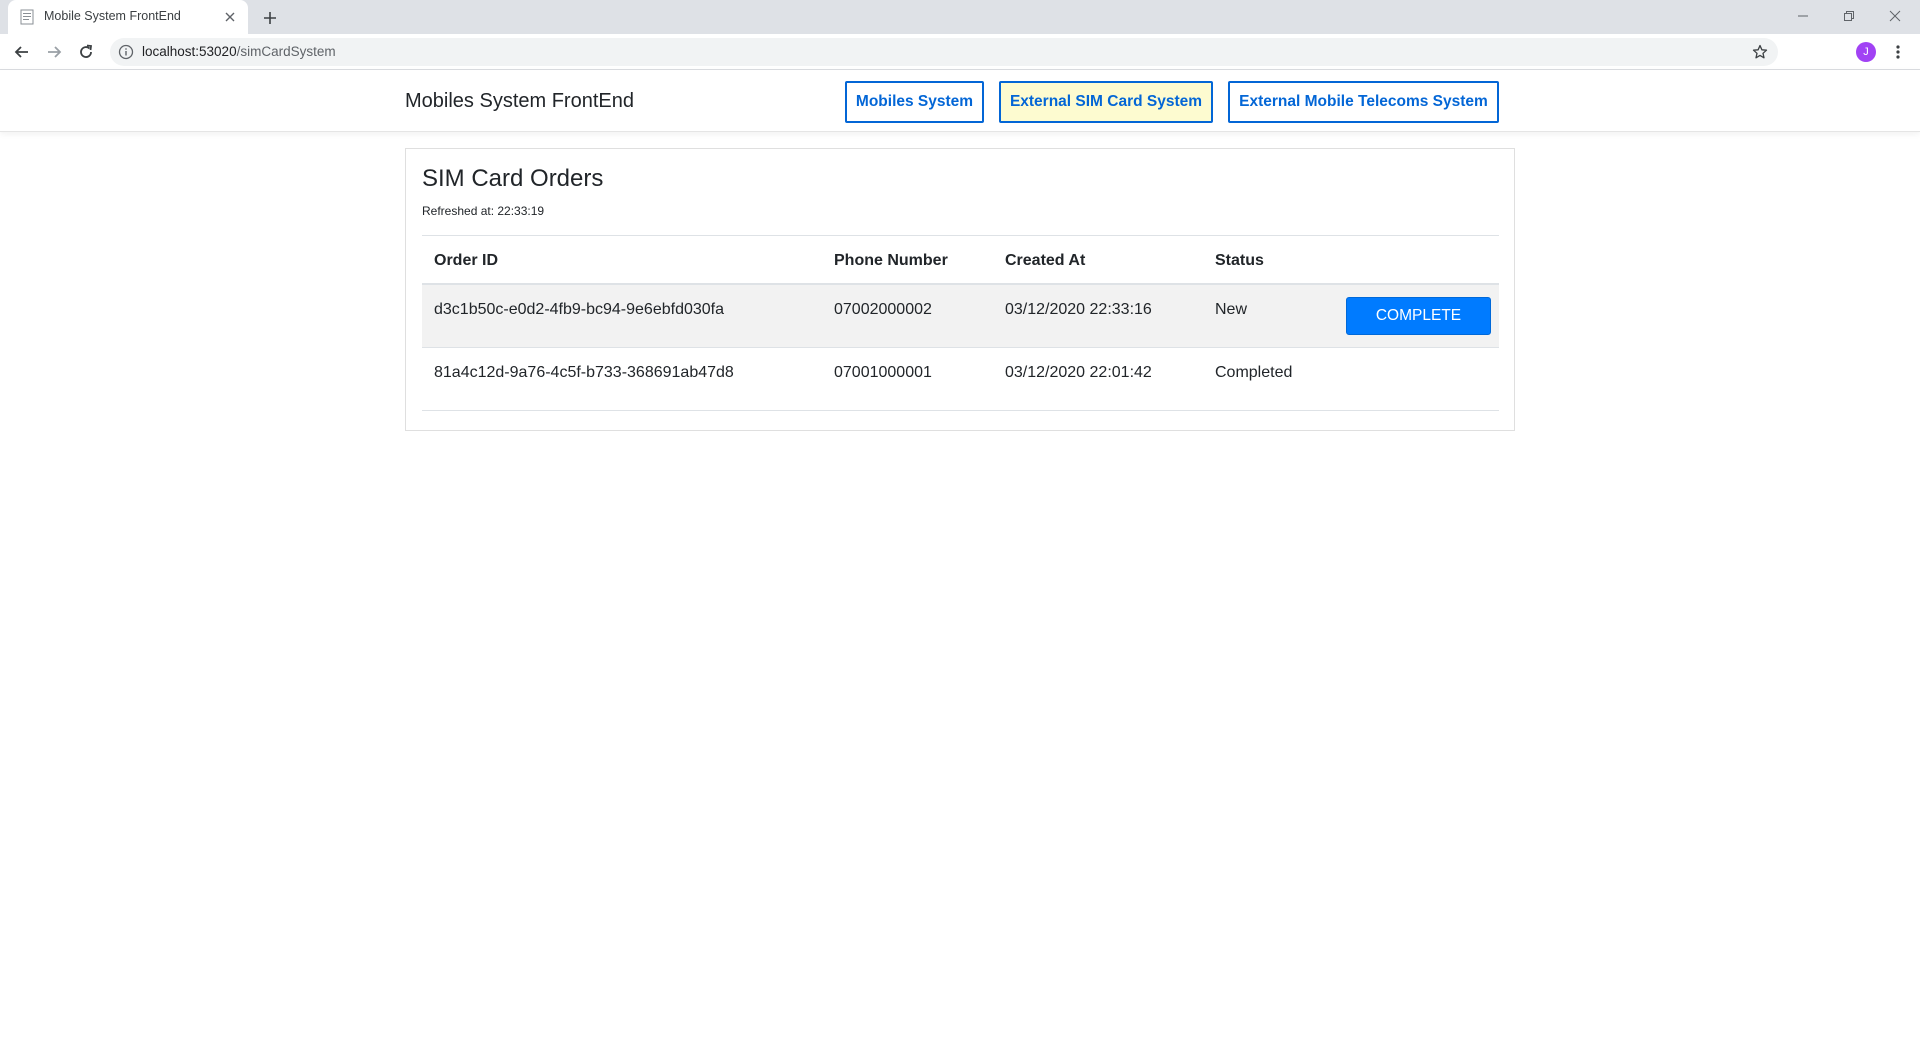 The image size is (1920, 1040). Describe the element at coordinates (1045, 260) in the screenshot. I see `column-header-created-at: Created At` at that location.